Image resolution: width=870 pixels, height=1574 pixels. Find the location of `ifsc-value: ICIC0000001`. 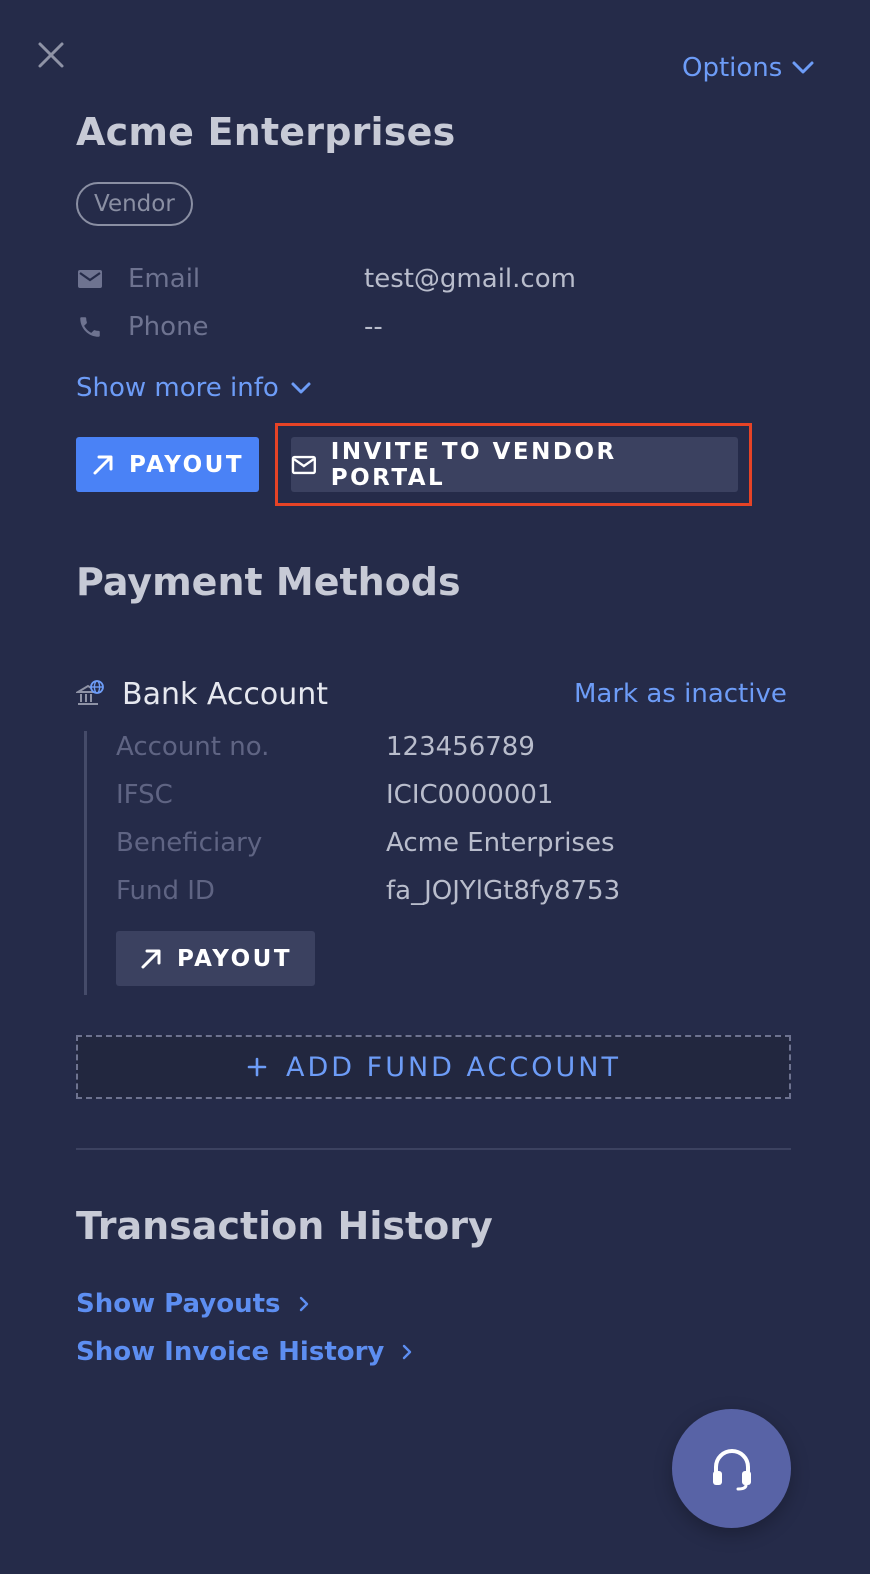

ifsc-value: ICIC0000001 is located at coordinates (470, 795).